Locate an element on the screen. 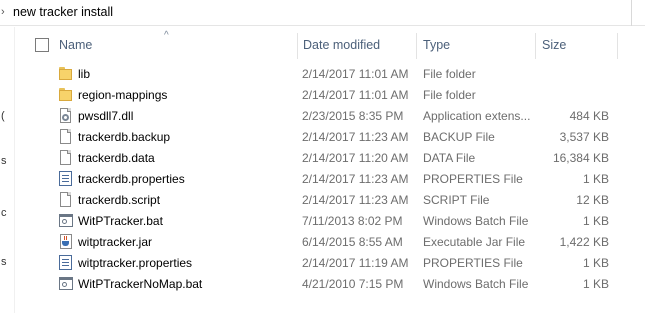 The height and width of the screenshot is (313, 645). file-name: witptracker.properties is located at coordinates (135, 263).